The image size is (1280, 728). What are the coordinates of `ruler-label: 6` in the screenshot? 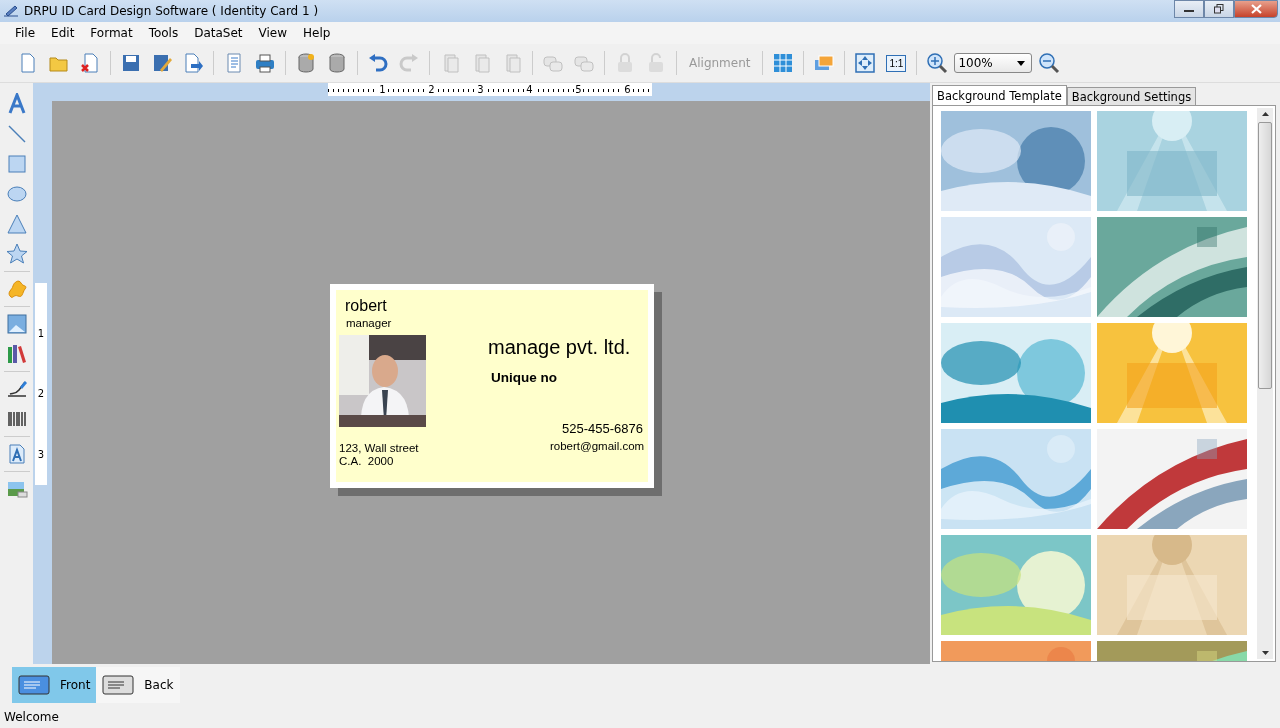 It's located at (627, 89).